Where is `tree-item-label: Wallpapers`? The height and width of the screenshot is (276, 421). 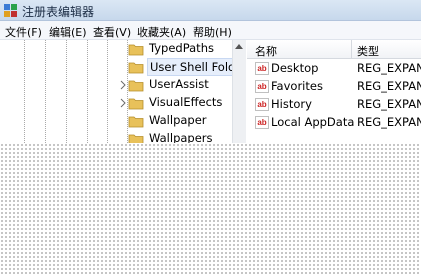
tree-item-label: Wallpapers is located at coordinates (181, 137).